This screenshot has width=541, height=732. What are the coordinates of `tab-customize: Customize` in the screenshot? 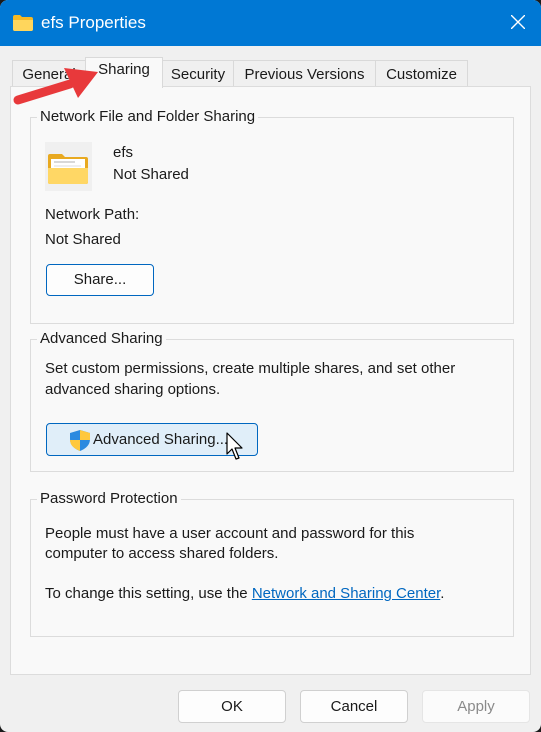 It's located at (421, 73).